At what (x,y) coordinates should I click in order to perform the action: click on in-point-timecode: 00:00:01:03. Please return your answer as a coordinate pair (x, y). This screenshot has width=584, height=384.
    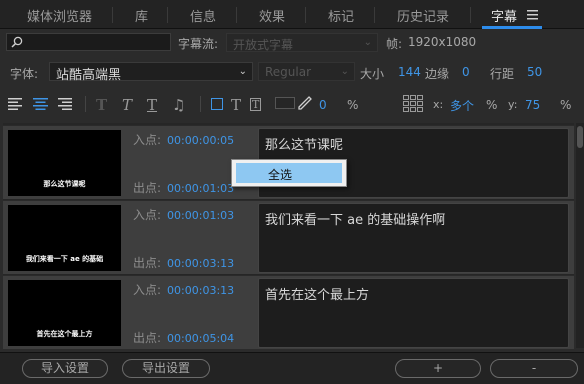
    Looking at the image, I should click on (200, 215).